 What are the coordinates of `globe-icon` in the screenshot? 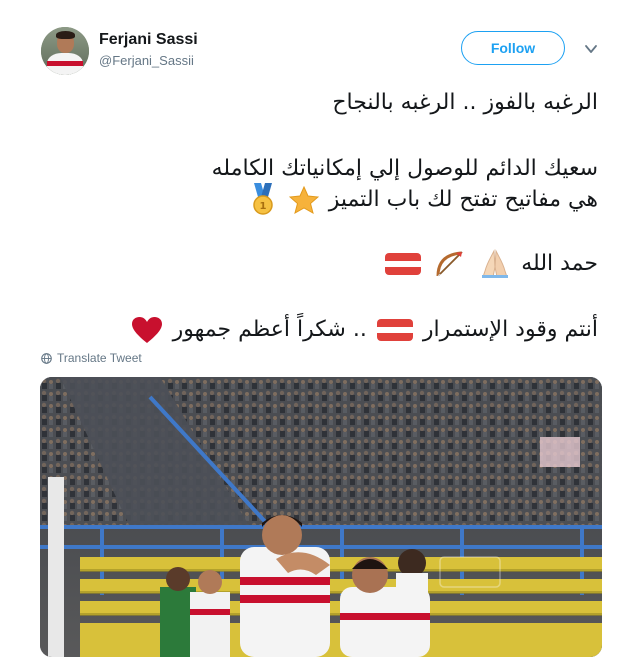 It's located at (46, 358).